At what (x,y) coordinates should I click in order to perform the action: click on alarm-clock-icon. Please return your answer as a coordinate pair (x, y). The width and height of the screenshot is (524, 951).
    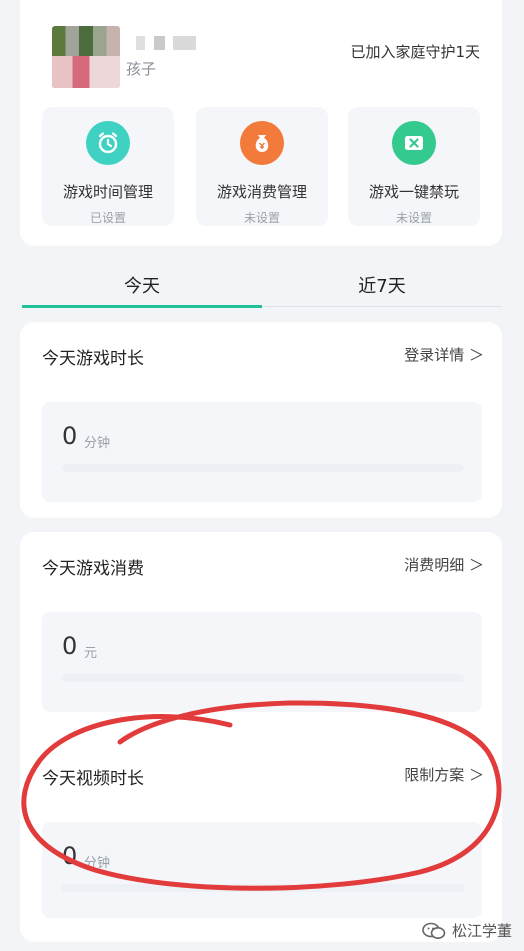
    Looking at the image, I should click on (108, 143).